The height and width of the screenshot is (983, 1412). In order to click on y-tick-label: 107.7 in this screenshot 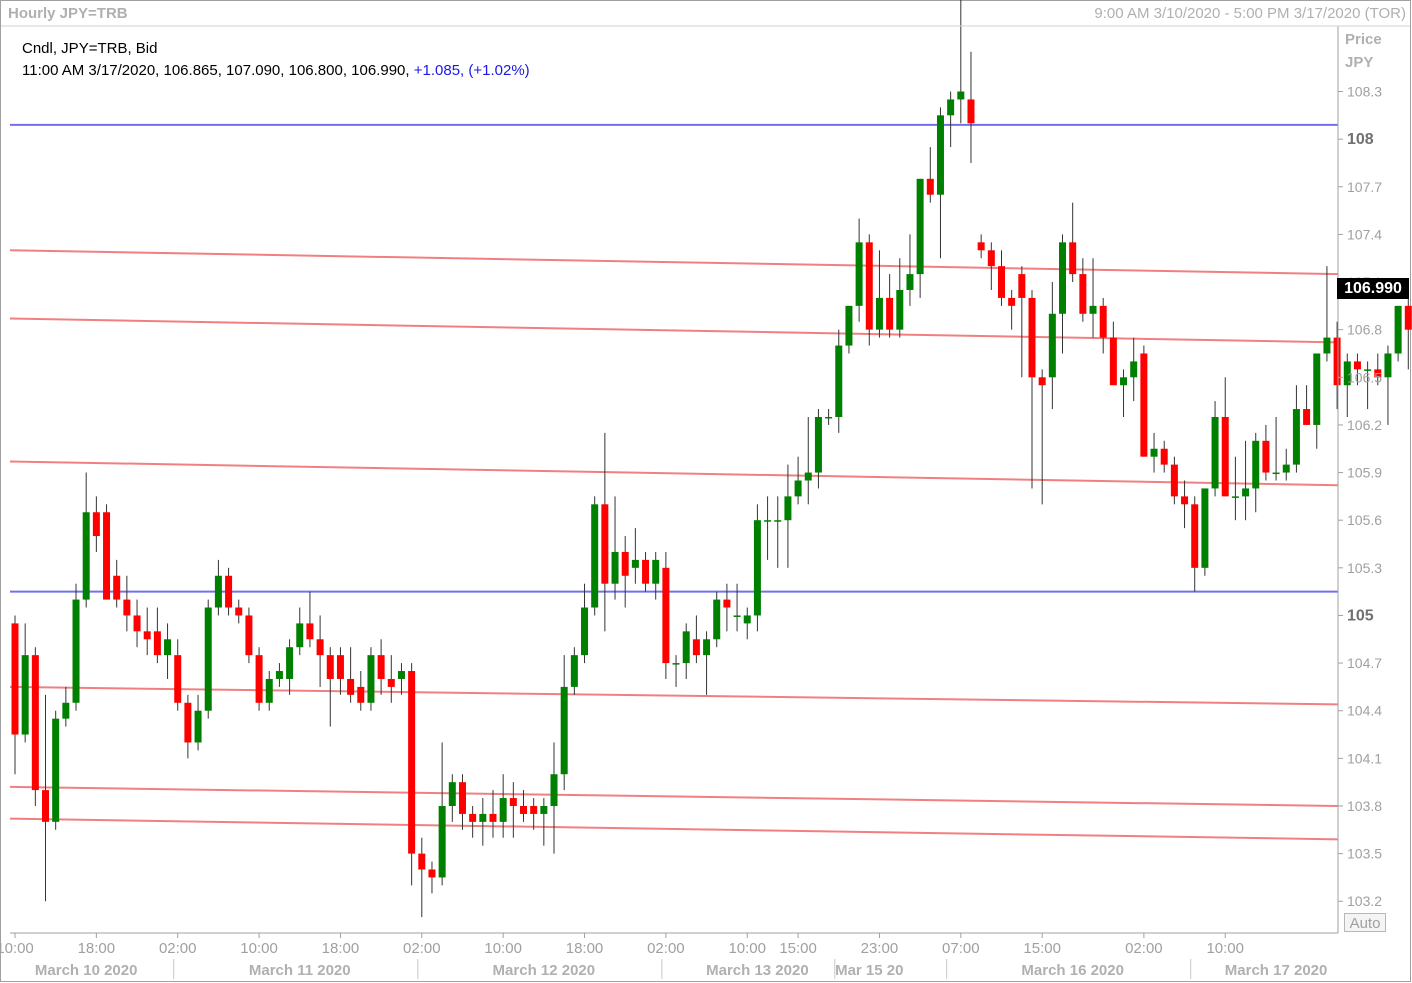, I will do `click(1364, 187)`.